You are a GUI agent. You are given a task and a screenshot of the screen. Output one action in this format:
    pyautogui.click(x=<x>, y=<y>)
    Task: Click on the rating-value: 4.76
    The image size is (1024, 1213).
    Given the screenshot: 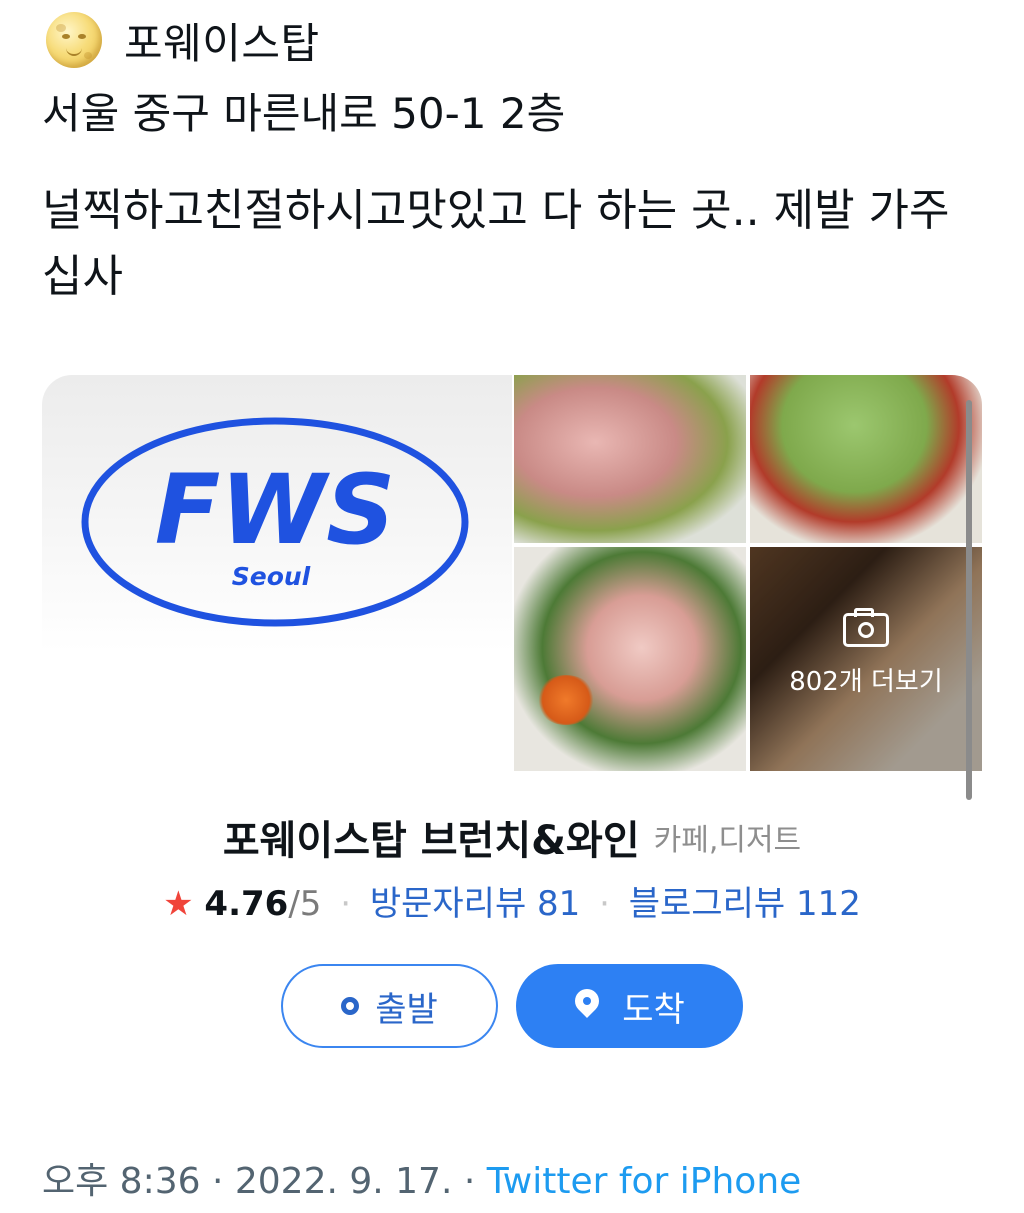 What is the action you would take?
    pyautogui.click(x=246, y=904)
    